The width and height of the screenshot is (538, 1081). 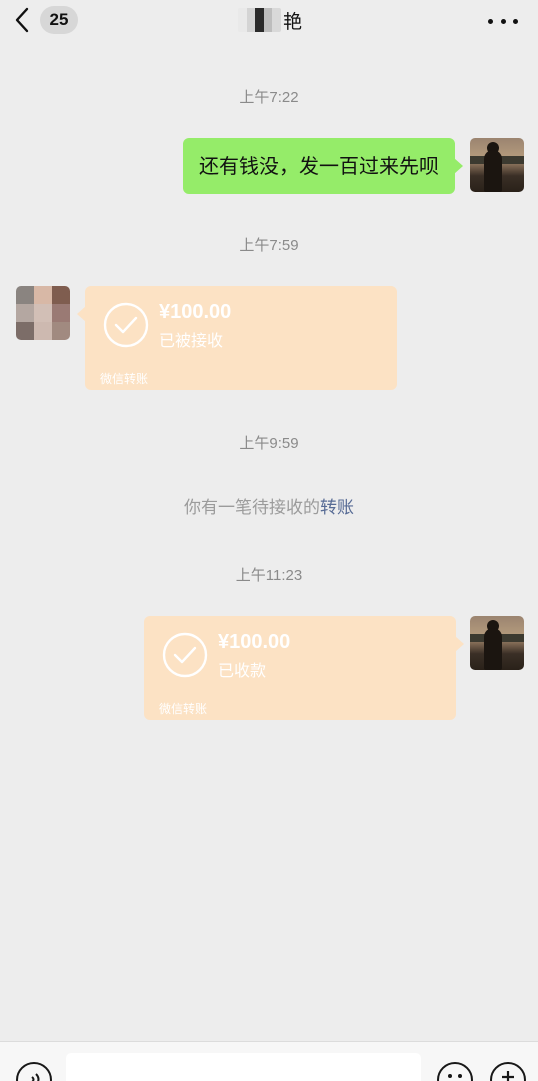 I want to click on transfer-link: 转账, so click(x=337, y=508).